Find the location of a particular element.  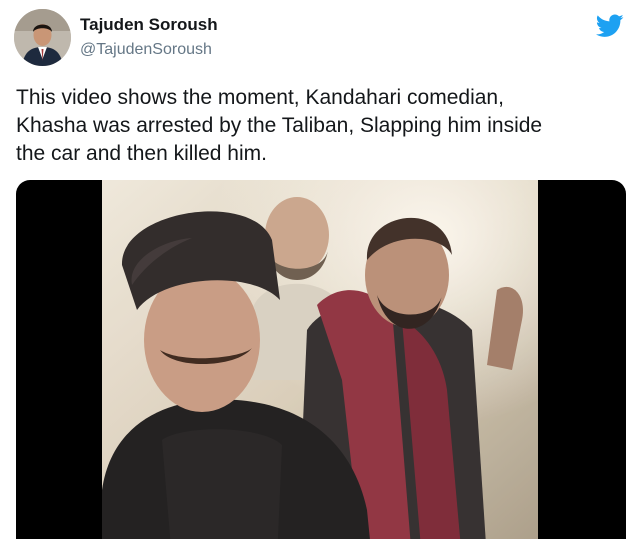

avatar-image is located at coordinates (42, 37).